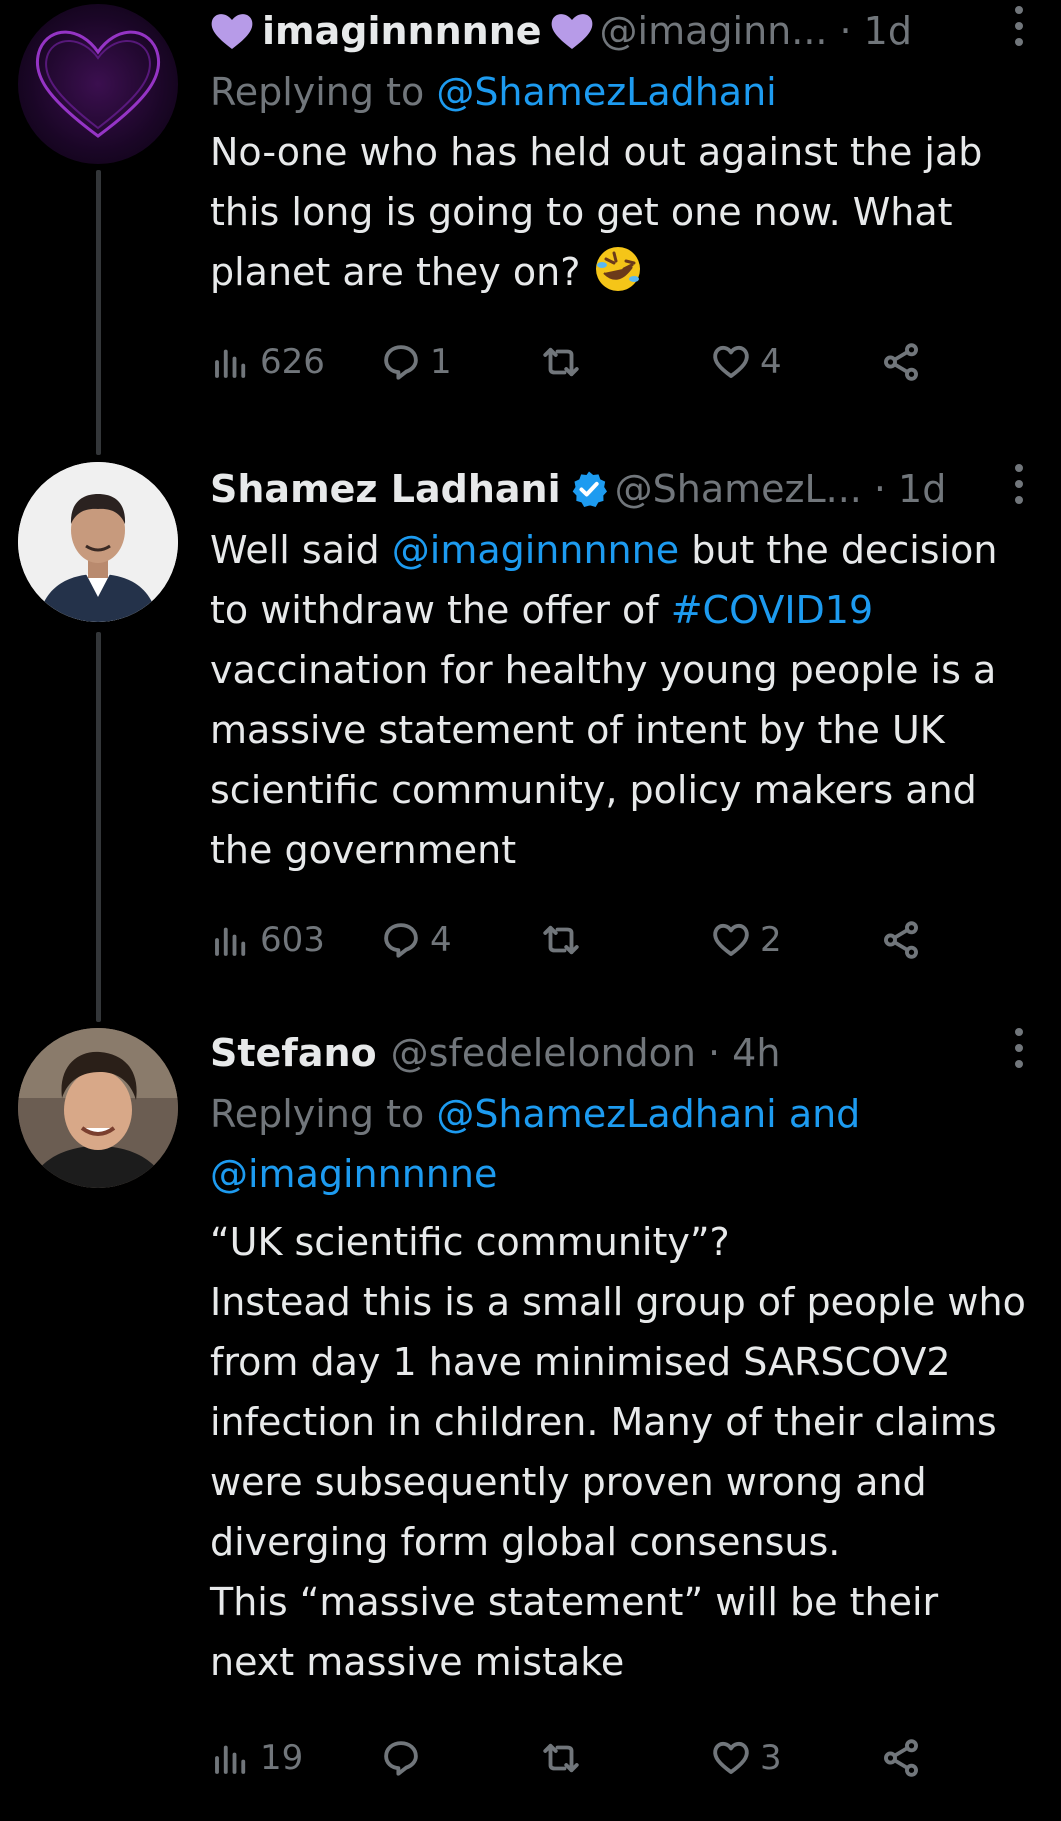 Image resolution: width=1061 pixels, height=1821 pixels. I want to click on tweet-actions: 603 4 2, so click(620, 940).